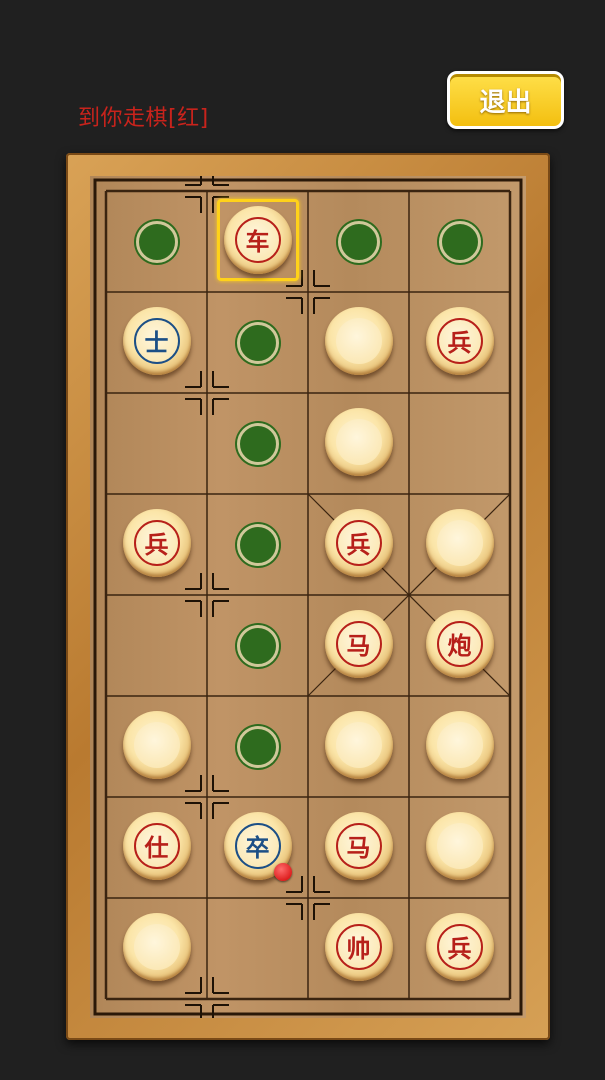  Describe the element at coordinates (143, 118) in the screenshot. I see `turn-status: 到你走棋[红]` at that location.